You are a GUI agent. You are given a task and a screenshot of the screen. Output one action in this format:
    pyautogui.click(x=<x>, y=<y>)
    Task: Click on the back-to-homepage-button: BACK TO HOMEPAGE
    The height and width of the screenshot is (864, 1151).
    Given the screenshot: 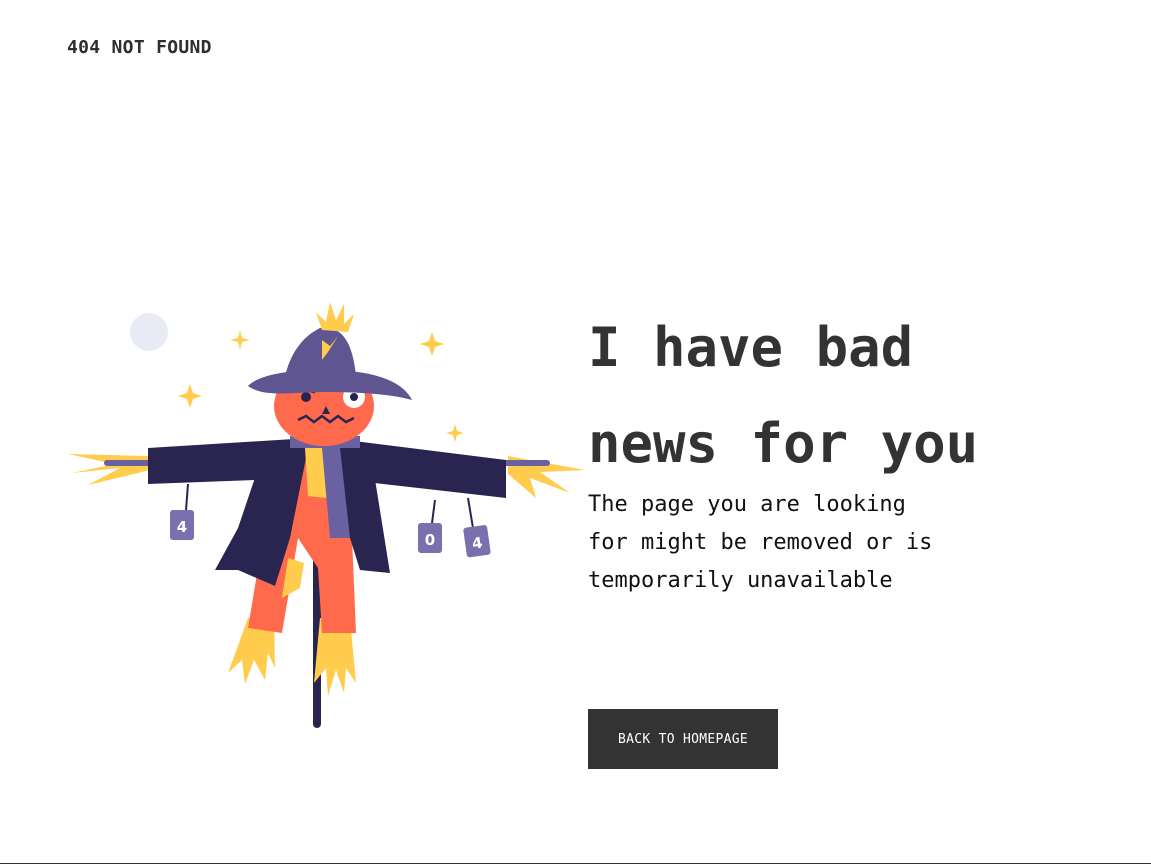 What is the action you would take?
    pyautogui.click(x=683, y=739)
    